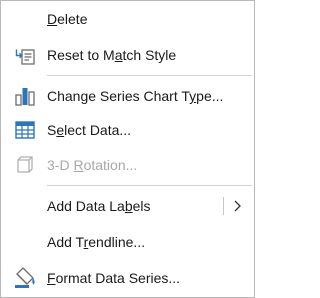 This screenshot has height=298, width=320. What do you see at coordinates (237, 206) in the screenshot?
I see `chevron-right-icon` at bounding box center [237, 206].